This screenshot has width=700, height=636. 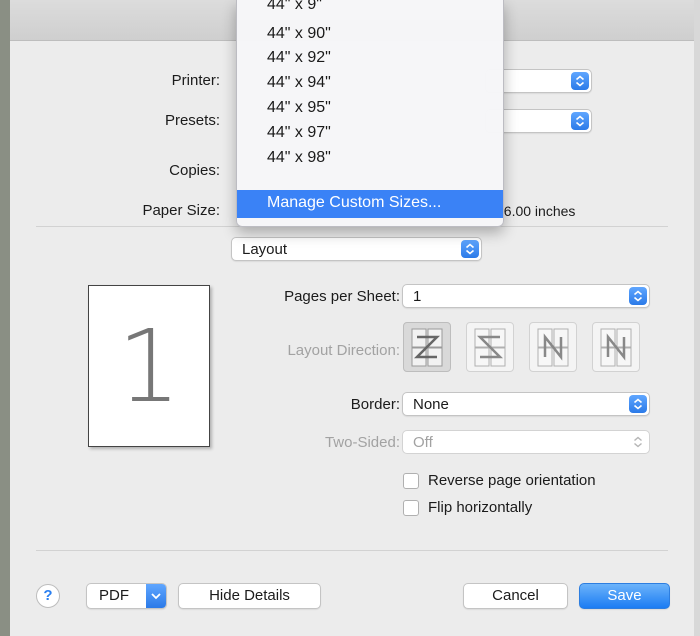 I want to click on pages-per-sheet-popup: 1, so click(x=526, y=296).